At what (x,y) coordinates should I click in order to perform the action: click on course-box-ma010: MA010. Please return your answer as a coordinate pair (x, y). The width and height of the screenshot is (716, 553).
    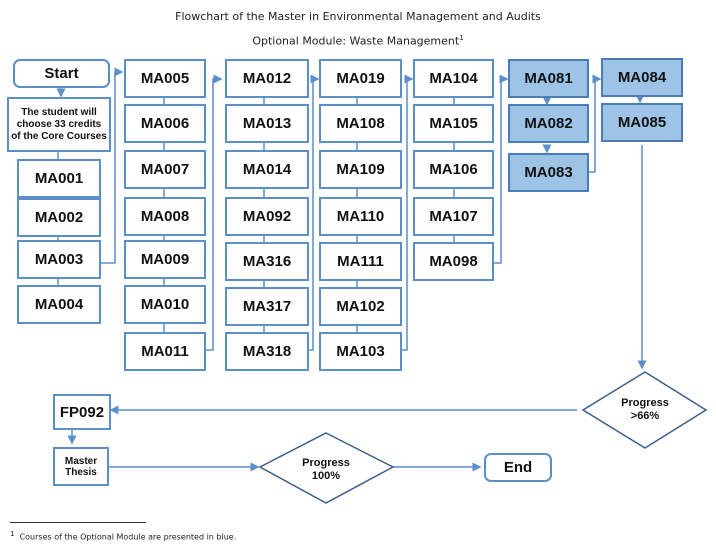
    Looking at the image, I should click on (165, 304).